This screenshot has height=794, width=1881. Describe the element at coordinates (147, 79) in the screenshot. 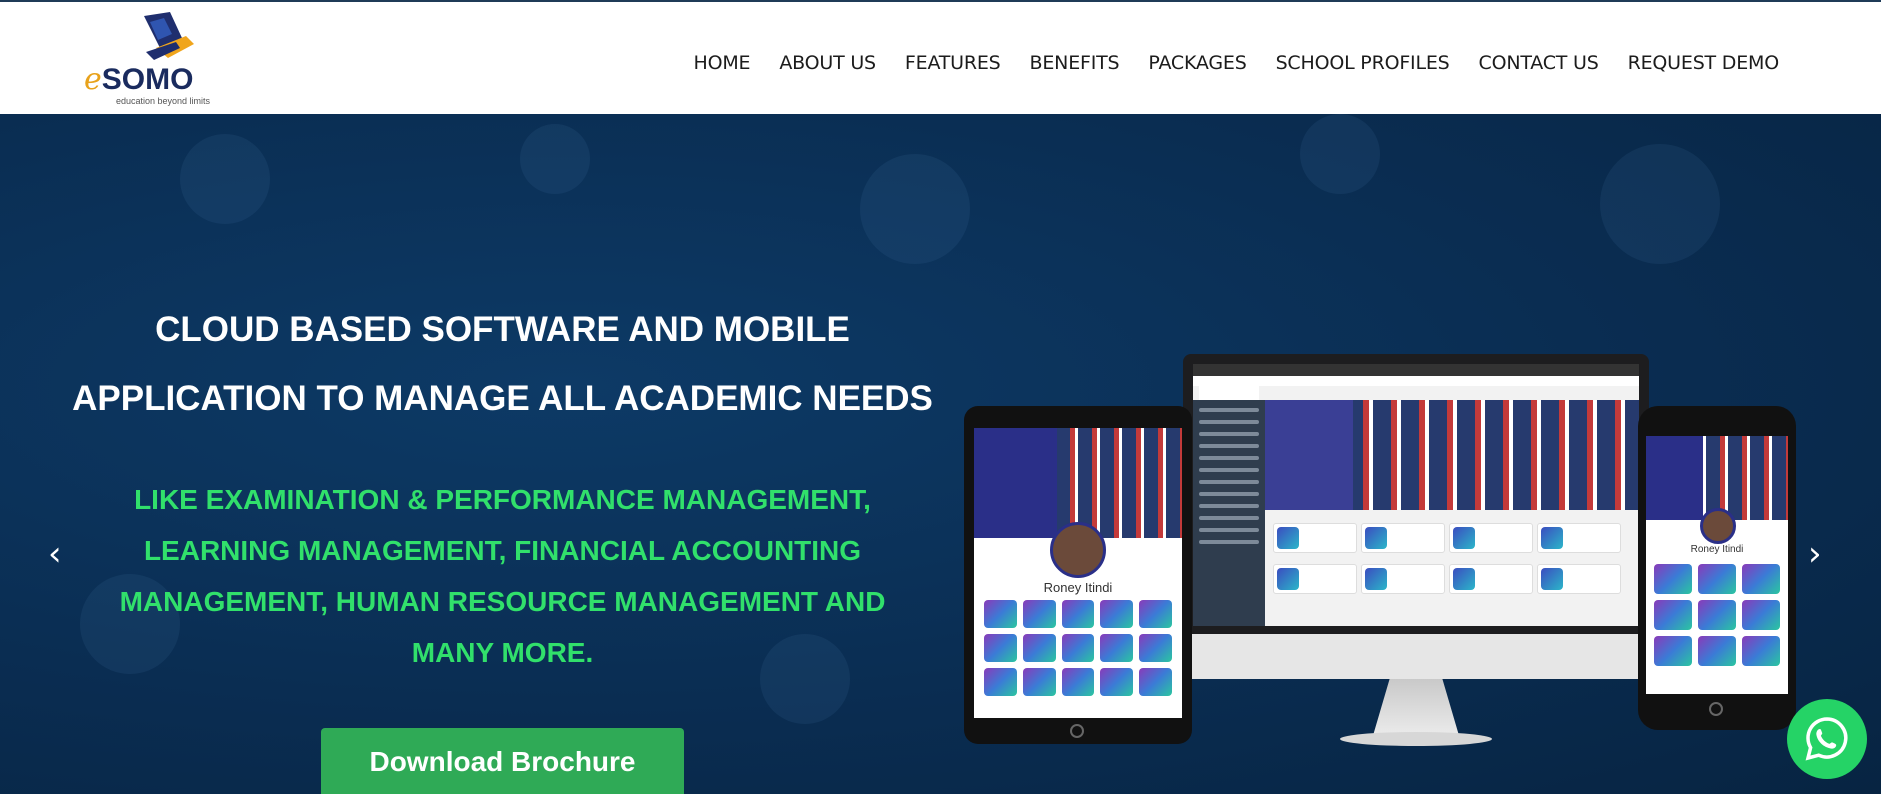

I see `logo-somo: SOMO` at that location.